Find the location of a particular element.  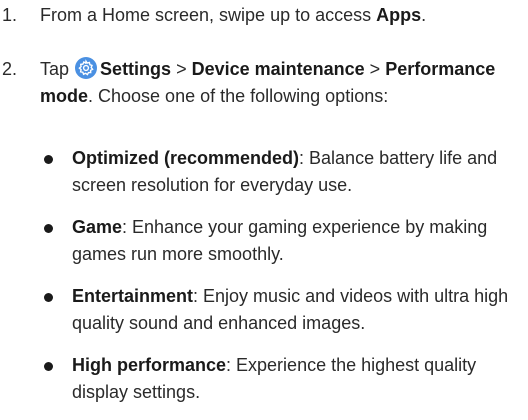

settings-gear-icon is located at coordinates (86, 68).